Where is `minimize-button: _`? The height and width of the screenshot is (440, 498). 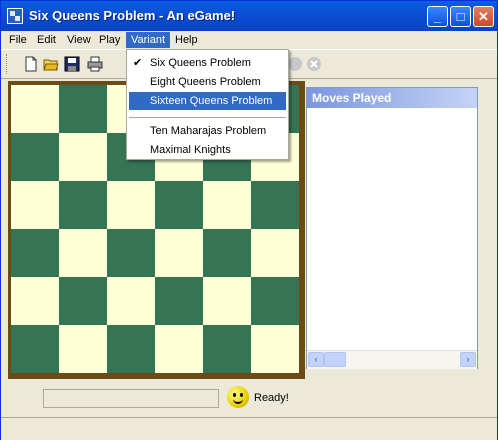
minimize-button: _ is located at coordinates (437, 16).